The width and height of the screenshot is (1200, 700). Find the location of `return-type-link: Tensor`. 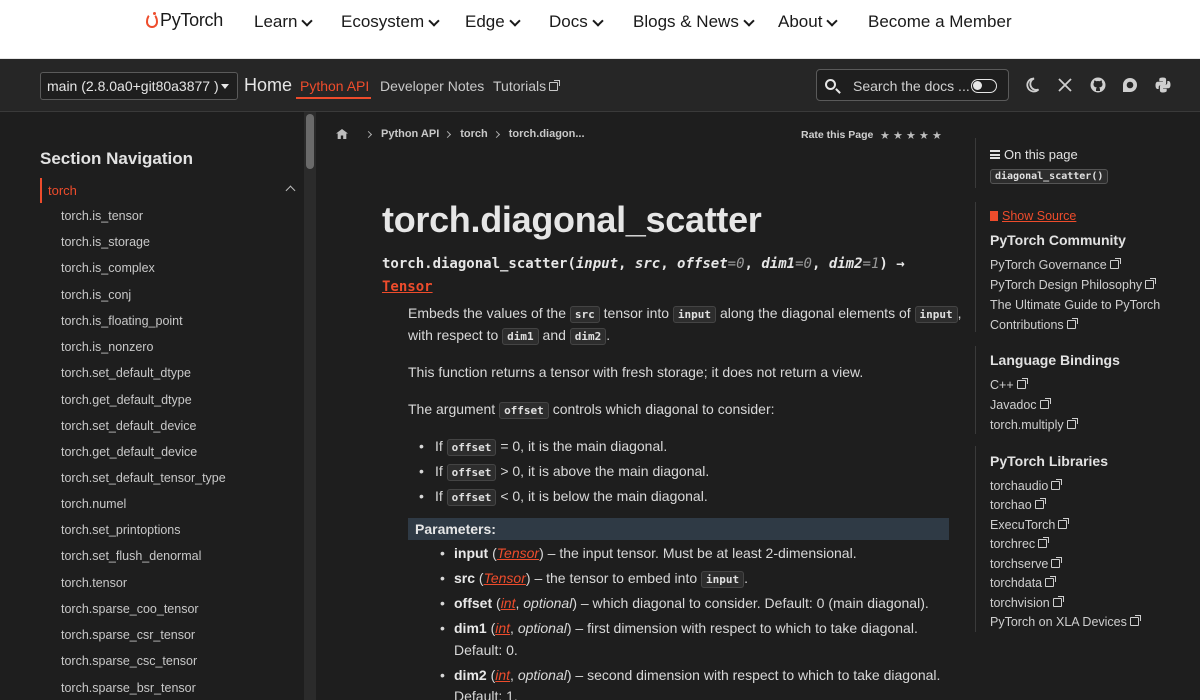

return-type-link: Tensor is located at coordinates (407, 287).